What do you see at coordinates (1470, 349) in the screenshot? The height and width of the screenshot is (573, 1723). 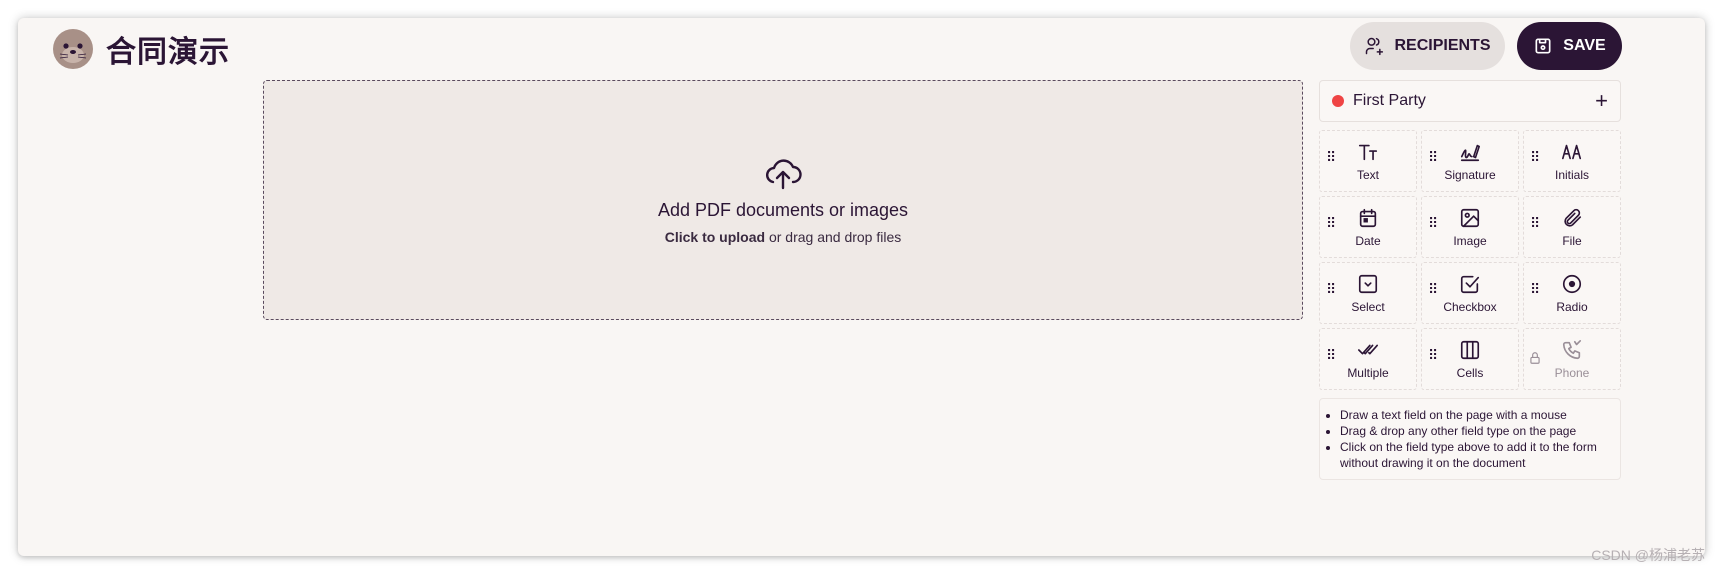 I see `cells-icon` at bounding box center [1470, 349].